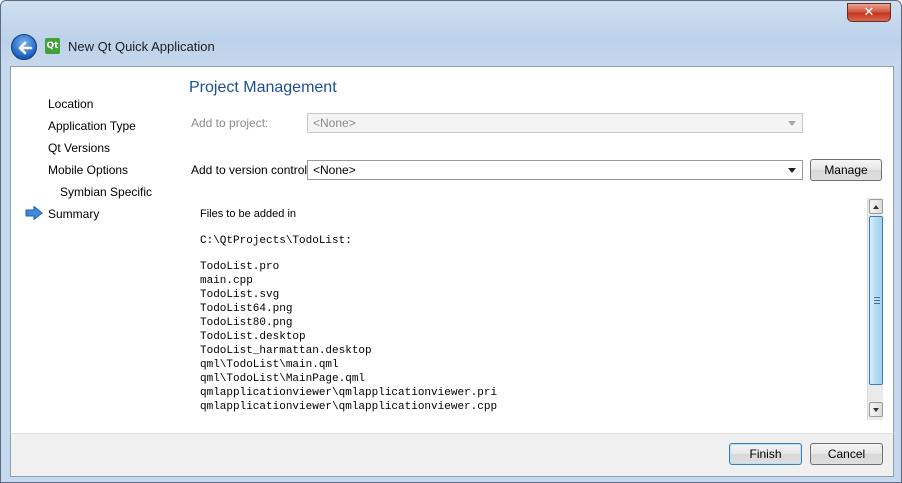  I want to click on nav-item-qt-versions: Qt Versions, so click(79, 148).